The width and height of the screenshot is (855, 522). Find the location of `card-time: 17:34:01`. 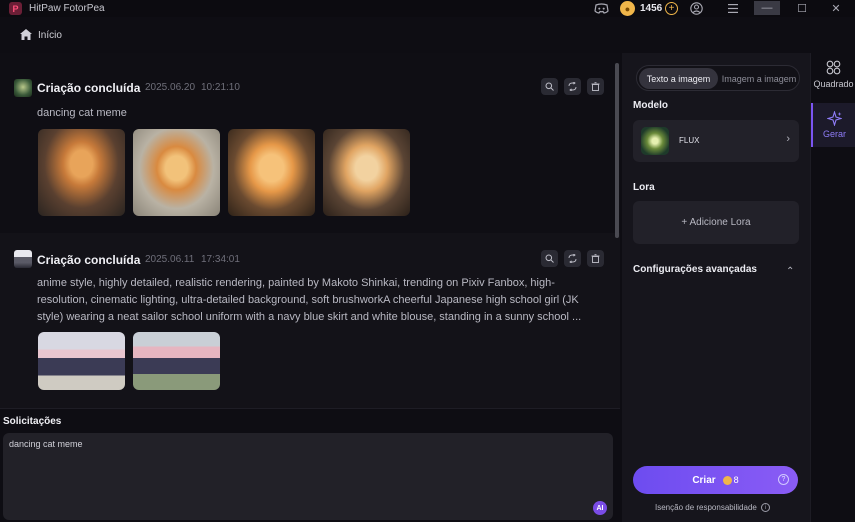

card-time: 17:34:01 is located at coordinates (220, 259).